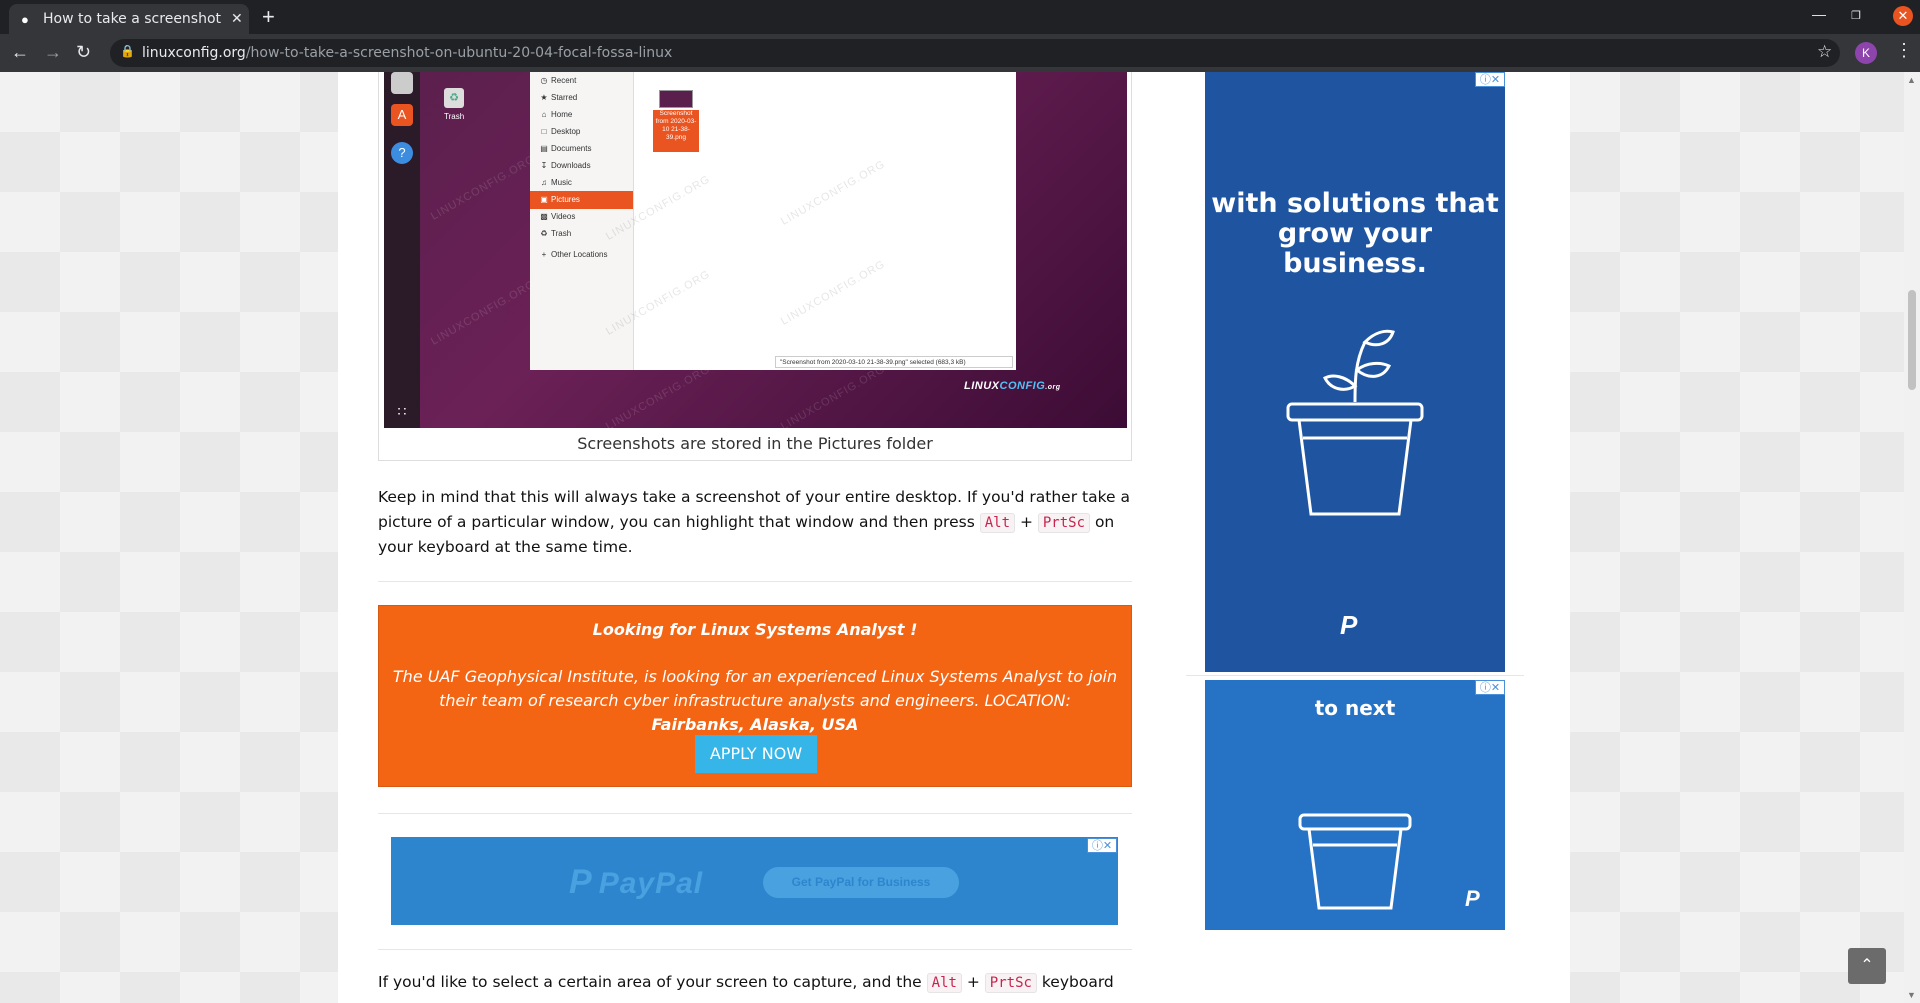 This screenshot has width=1920, height=1003. I want to click on get-paypal-button: Get PayPal for Business, so click(861, 882).